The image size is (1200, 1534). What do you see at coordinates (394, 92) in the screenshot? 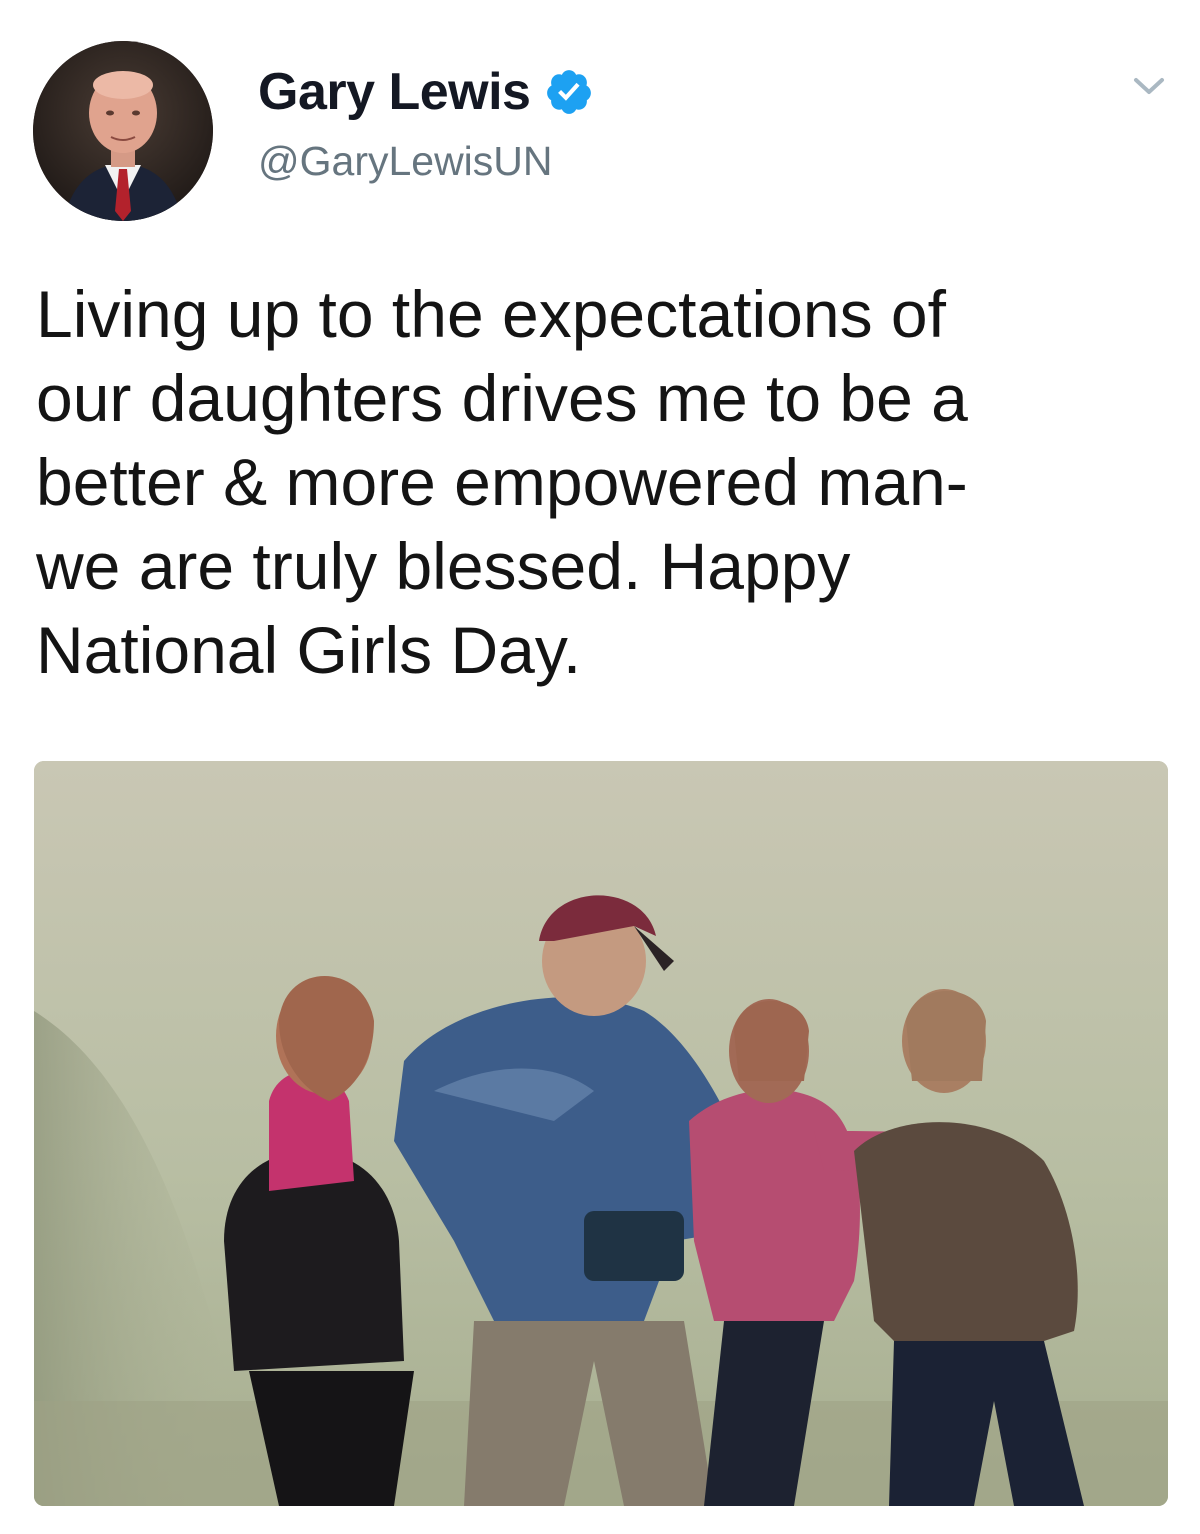
I see `display-name: Gary Lewis` at bounding box center [394, 92].